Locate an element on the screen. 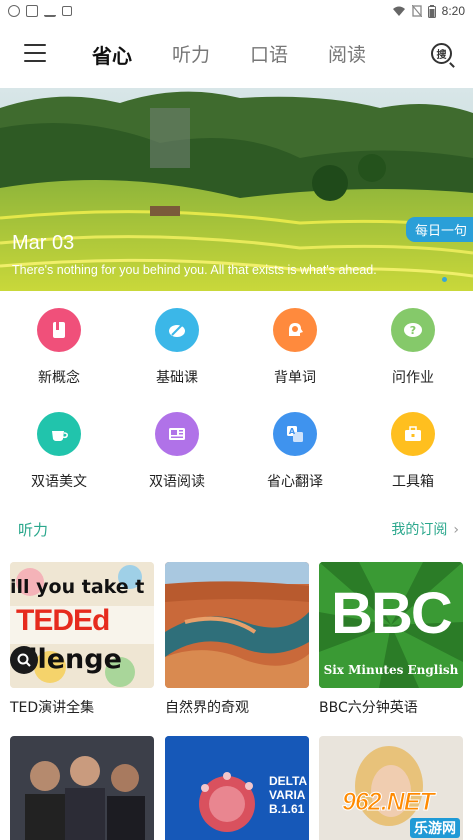  feature-vocabulary: 背单词 is located at coordinates (295, 343).